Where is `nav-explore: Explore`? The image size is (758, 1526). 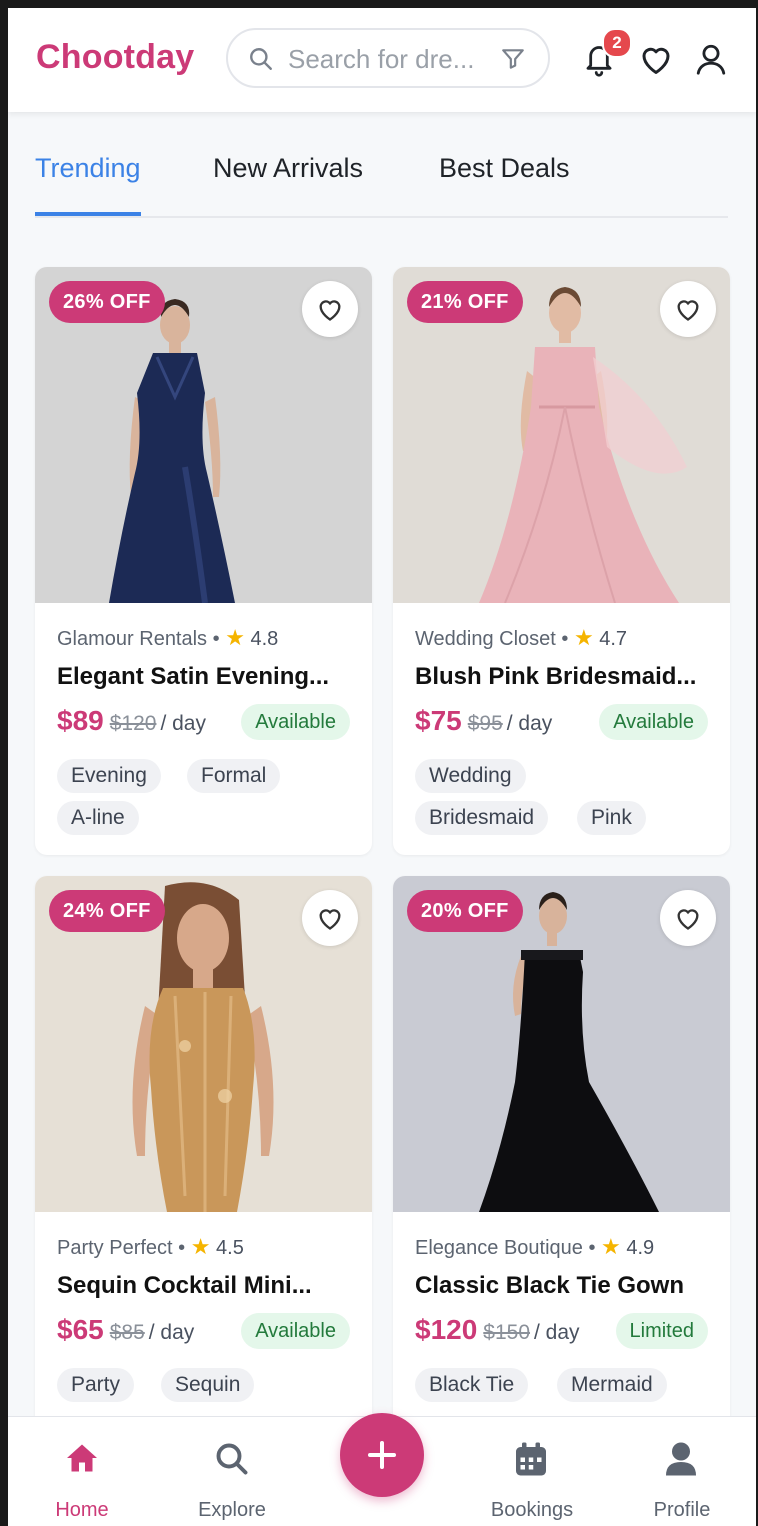 nav-explore: Explore is located at coordinates (232, 1471).